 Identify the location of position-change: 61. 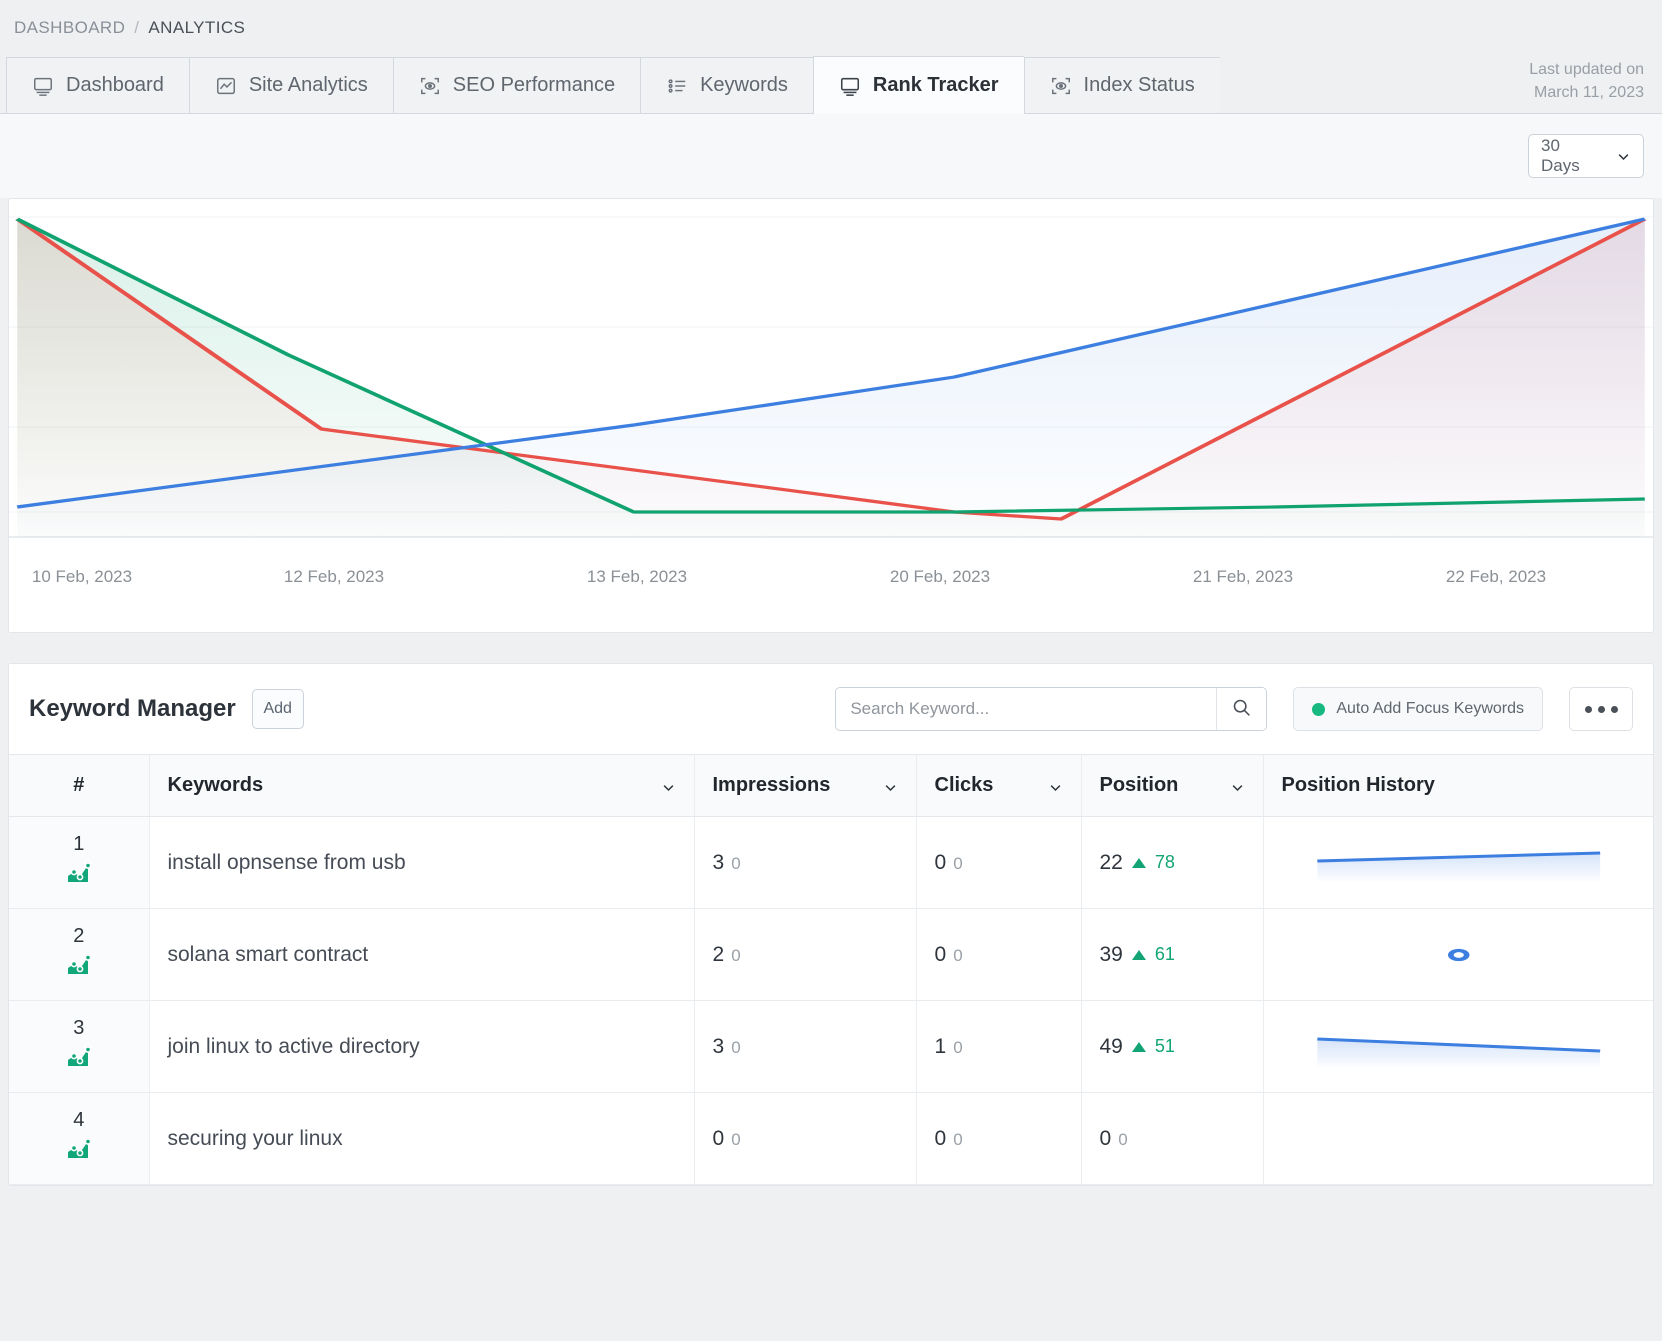
(1164, 954).